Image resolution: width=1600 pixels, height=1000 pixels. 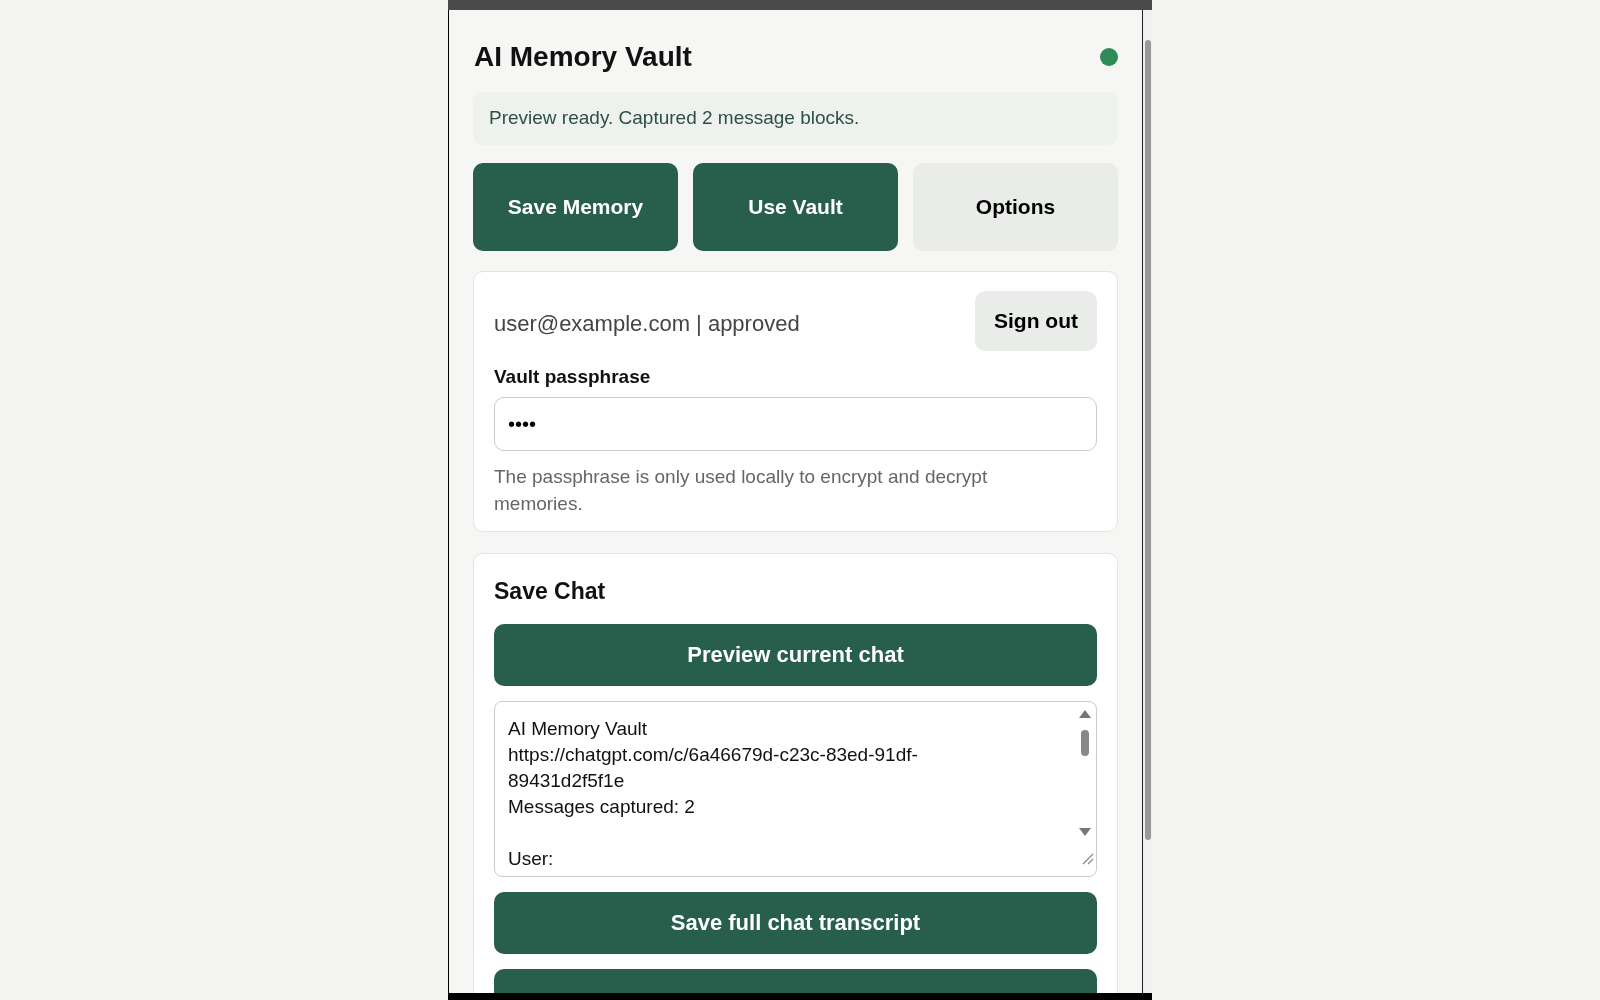 I want to click on preview-line: https://chatgpt.com/c/6a46679d-c23c-83ed-91df-89431d2f5f1e, so click(x=713, y=767).